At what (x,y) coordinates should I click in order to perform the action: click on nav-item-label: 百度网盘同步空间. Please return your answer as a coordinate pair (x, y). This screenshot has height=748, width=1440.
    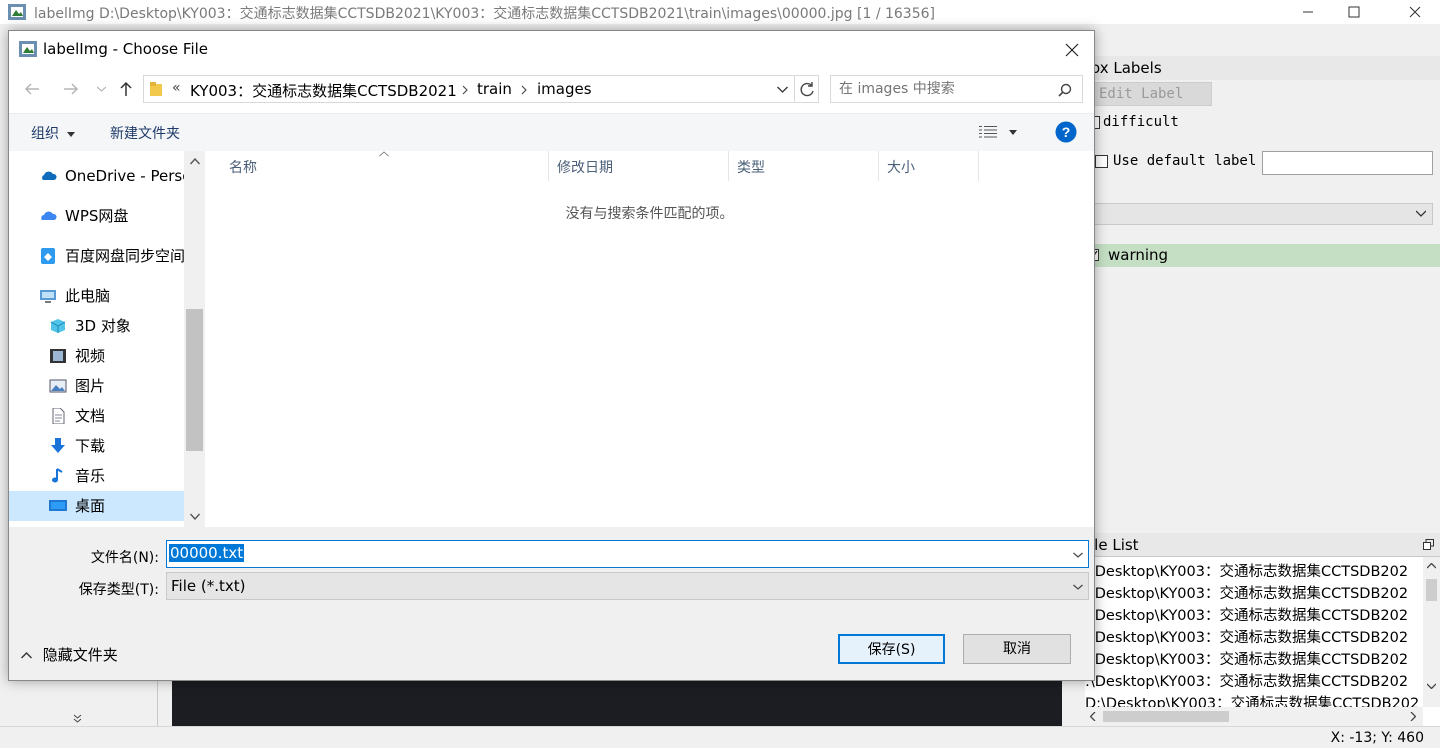
    Looking at the image, I should click on (124, 256).